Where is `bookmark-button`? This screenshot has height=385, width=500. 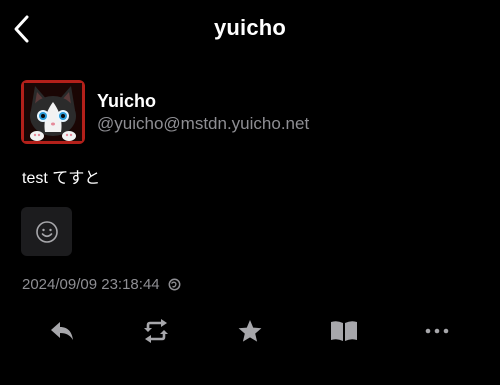 bookmark-button is located at coordinates (344, 331).